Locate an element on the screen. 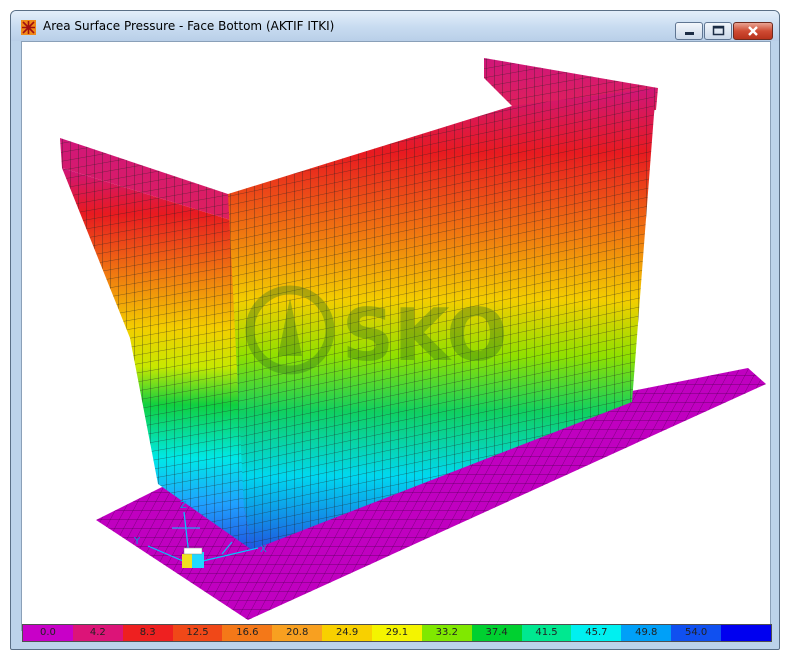 The width and height of the screenshot is (792, 660). legend-label: 16.6 is located at coordinates (247, 632).